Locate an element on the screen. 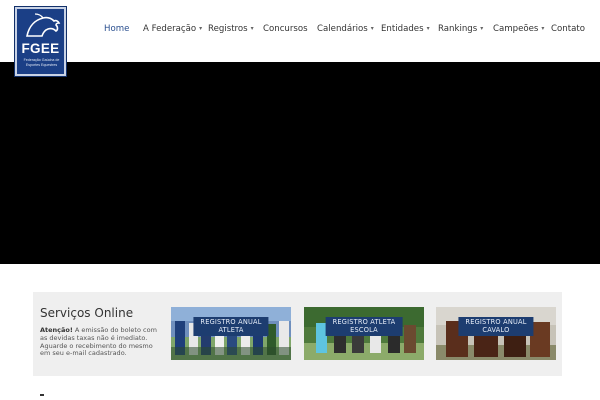 Image resolution: width=600 pixels, height=400 pixels. registro-anual-cavalo-button: REGISTRO ANUAL CAVALO is located at coordinates (496, 326).